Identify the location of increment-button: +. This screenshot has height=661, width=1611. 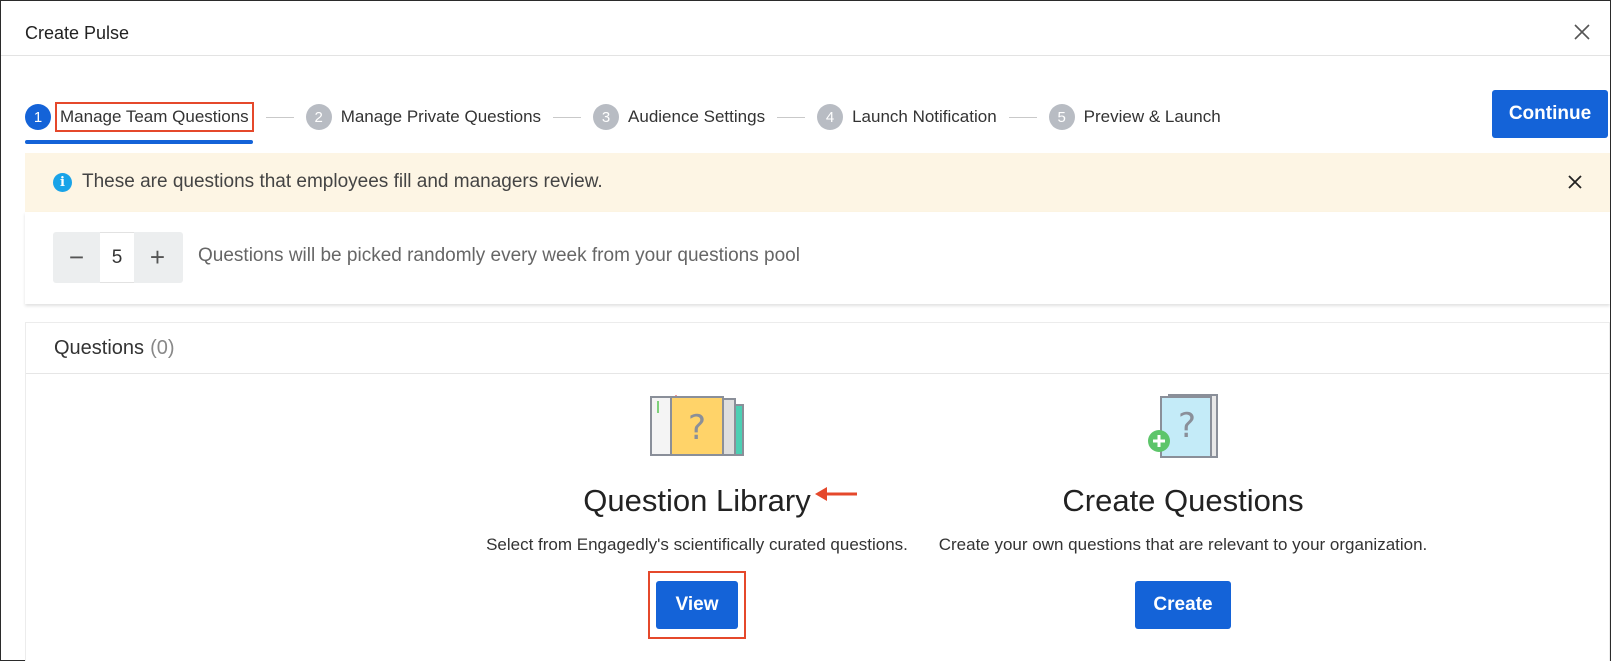
(157, 257).